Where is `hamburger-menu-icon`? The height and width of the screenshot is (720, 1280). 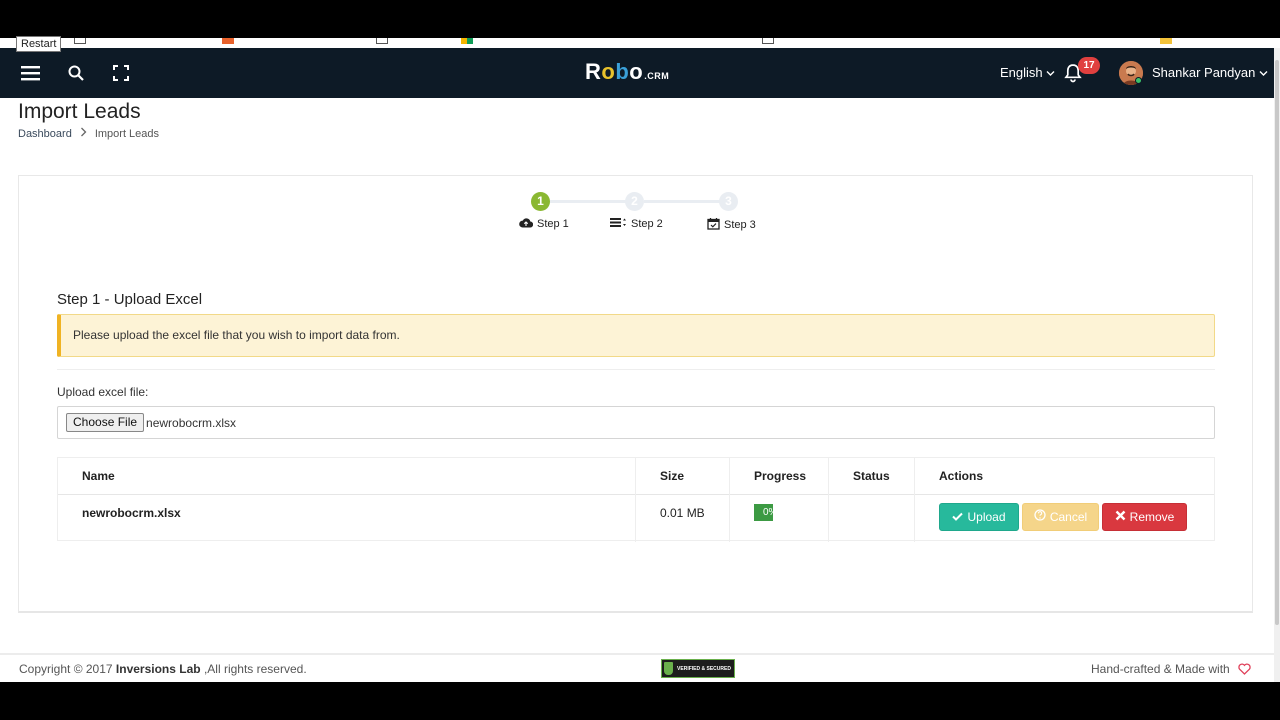 hamburger-menu-icon is located at coordinates (31, 73).